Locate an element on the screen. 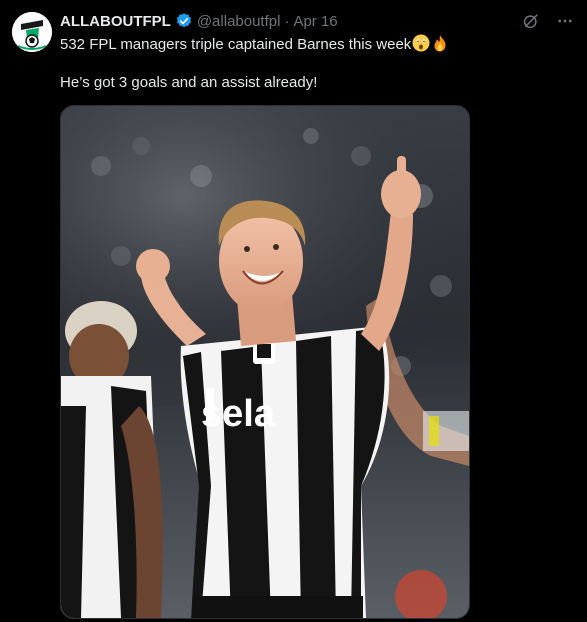  allaboutfpl-logo-icon is located at coordinates (32, 32).